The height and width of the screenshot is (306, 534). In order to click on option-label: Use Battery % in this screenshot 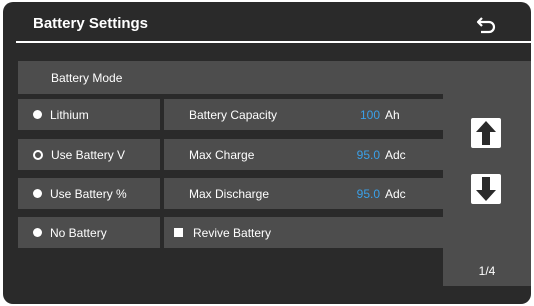, I will do `click(88, 193)`.